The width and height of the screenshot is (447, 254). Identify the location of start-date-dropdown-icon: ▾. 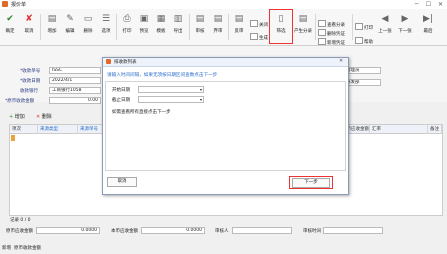
(201, 89).